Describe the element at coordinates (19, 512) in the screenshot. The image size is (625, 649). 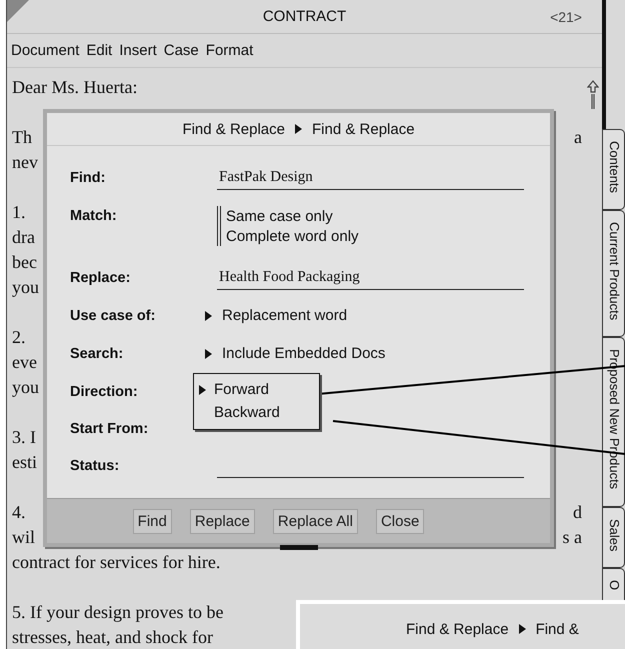
I see `text-line: 4.` at that location.